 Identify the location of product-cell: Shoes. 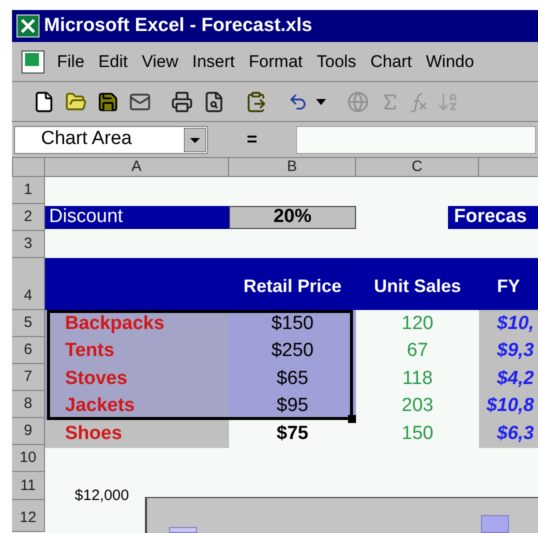
(137, 434).